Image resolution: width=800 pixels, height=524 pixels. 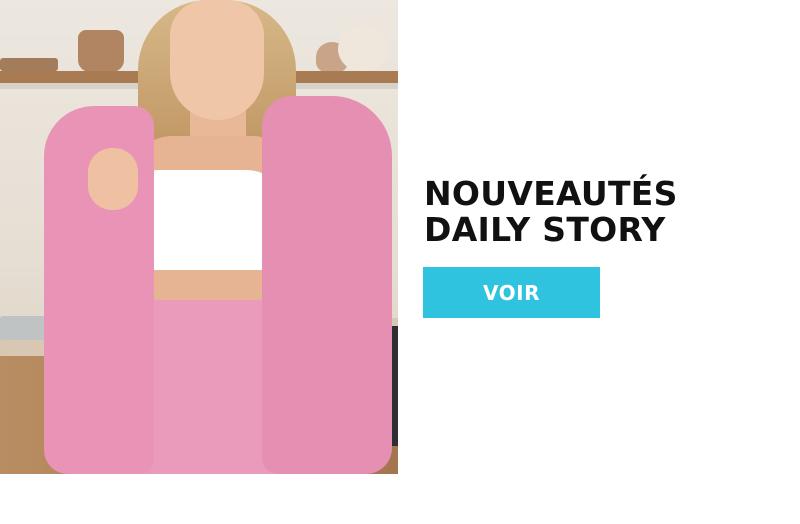 What do you see at coordinates (545, 229) in the screenshot?
I see `headline-line-2: DAILY STORY` at bounding box center [545, 229].